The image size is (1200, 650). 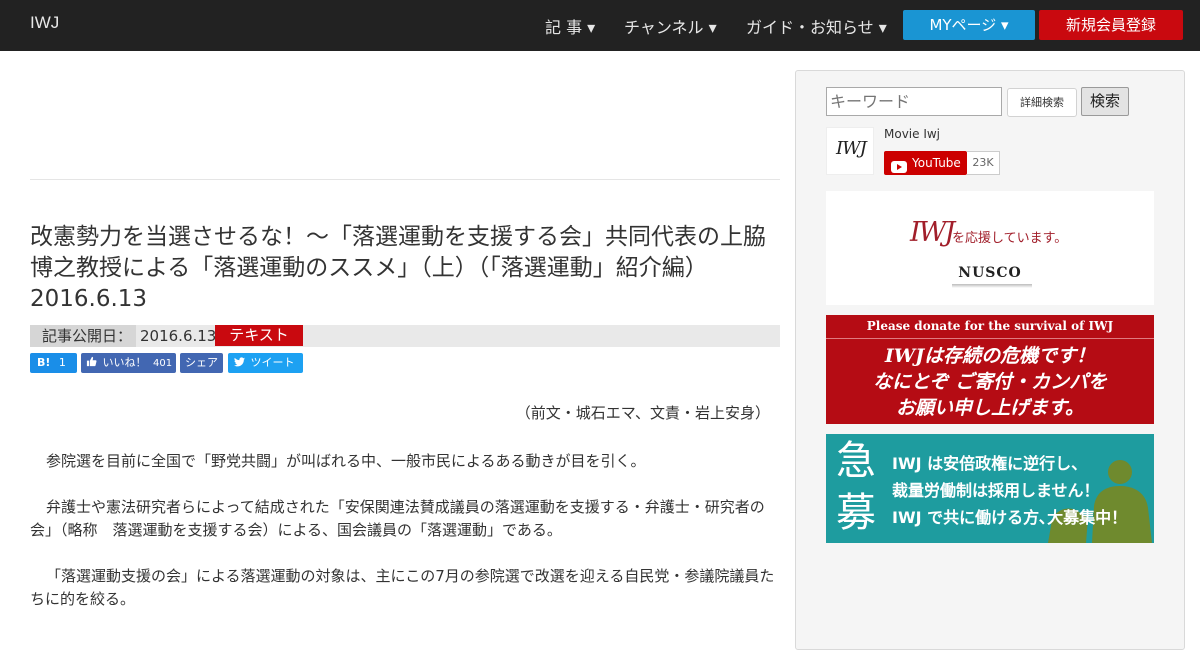 What do you see at coordinates (259, 335) in the screenshot?
I see `category-tag: テキスト` at bounding box center [259, 335].